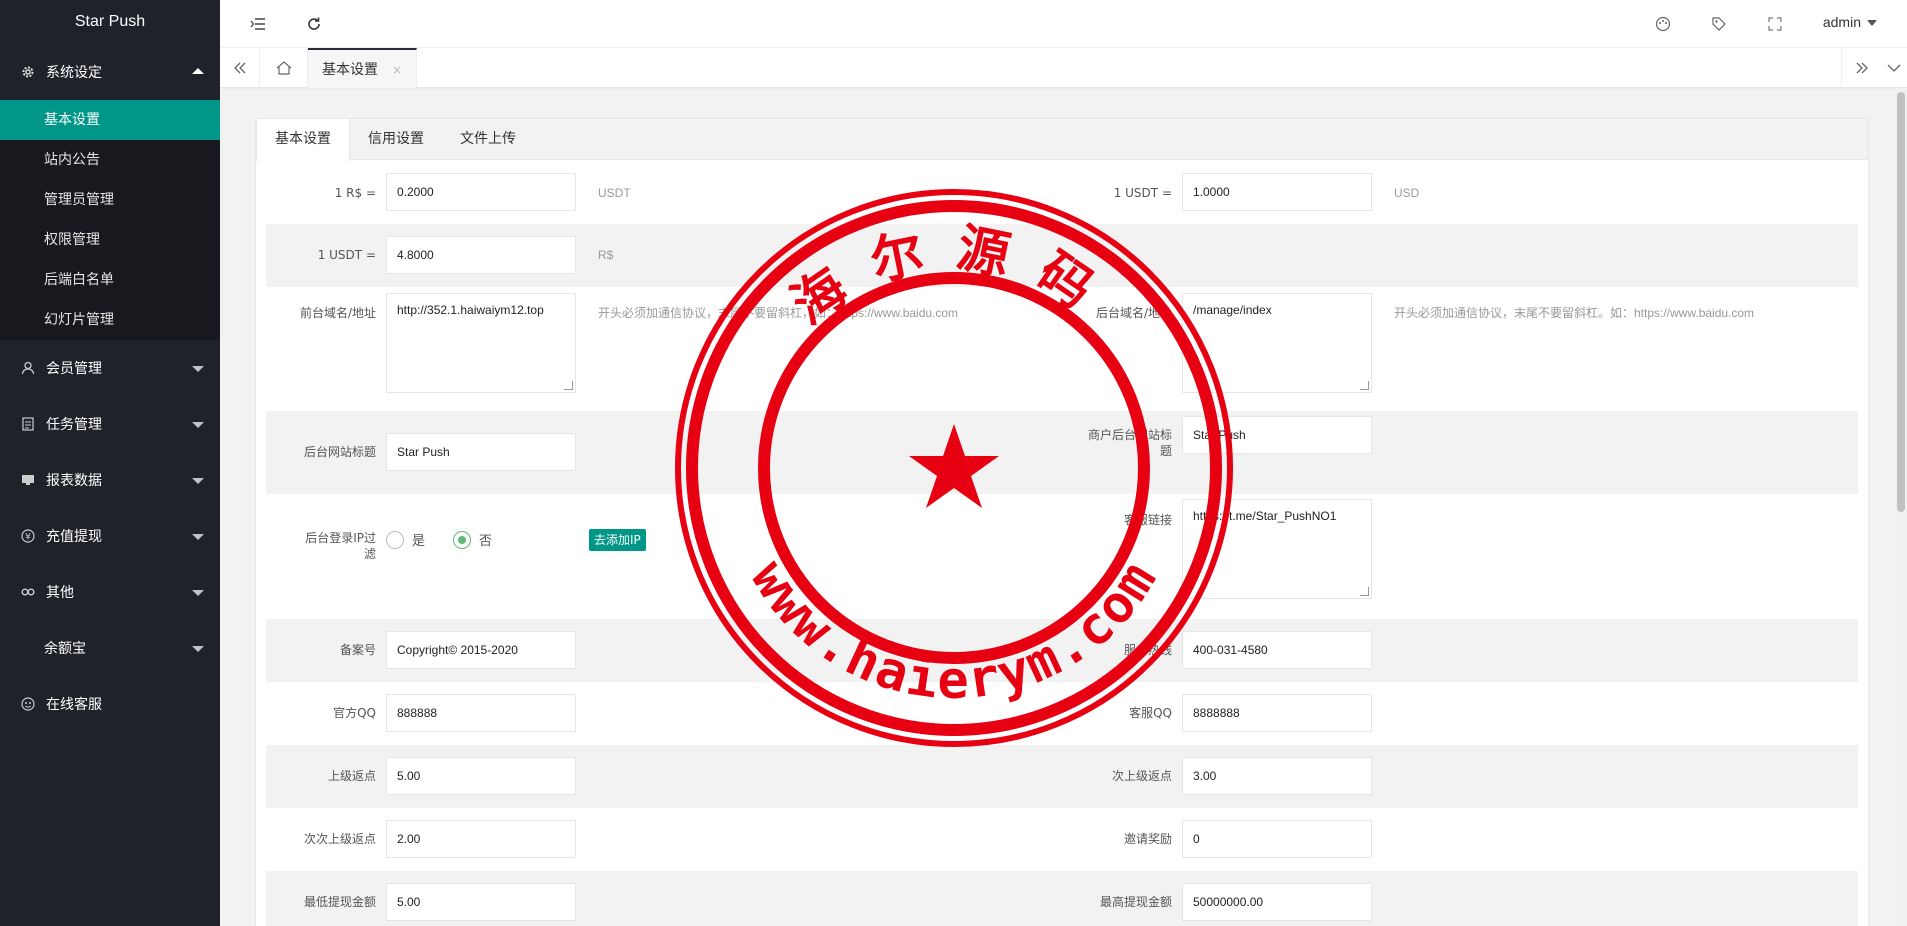 The width and height of the screenshot is (1907, 926). Describe the element at coordinates (303, 140) in the screenshot. I see `tab-basic: 基本设置` at that location.